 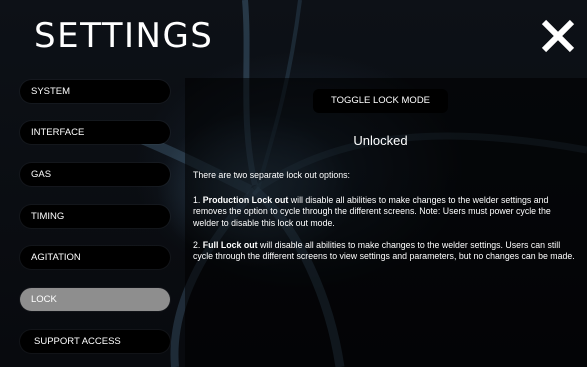 What do you see at coordinates (95, 91) in the screenshot?
I see `sidebar-item-system: SYSTEM` at bounding box center [95, 91].